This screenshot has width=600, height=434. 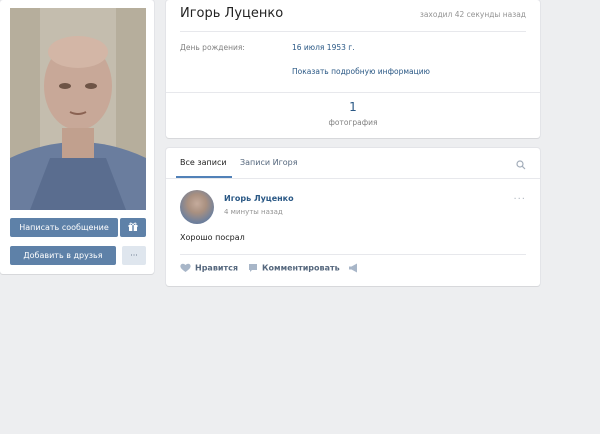 I want to click on megaphone-icon, so click(x=353, y=268).